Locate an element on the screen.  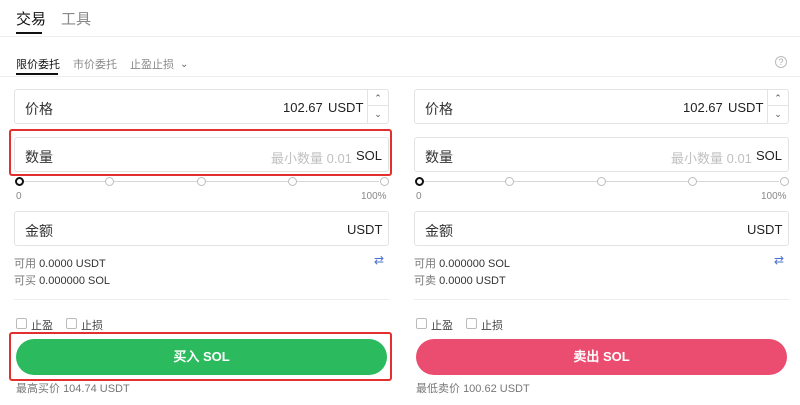
sell-price-field: 价格 102.67 USDT ⌃ ⌄ is located at coordinates (601, 106).